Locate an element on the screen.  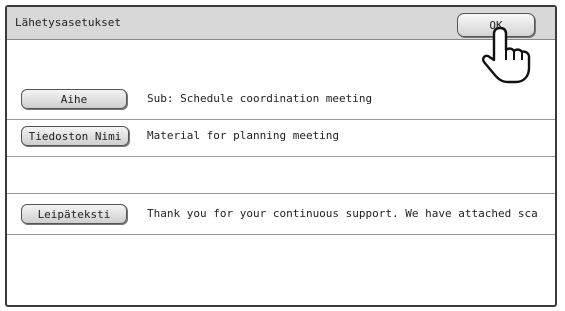
spacer-row is located at coordinates (281, 175).